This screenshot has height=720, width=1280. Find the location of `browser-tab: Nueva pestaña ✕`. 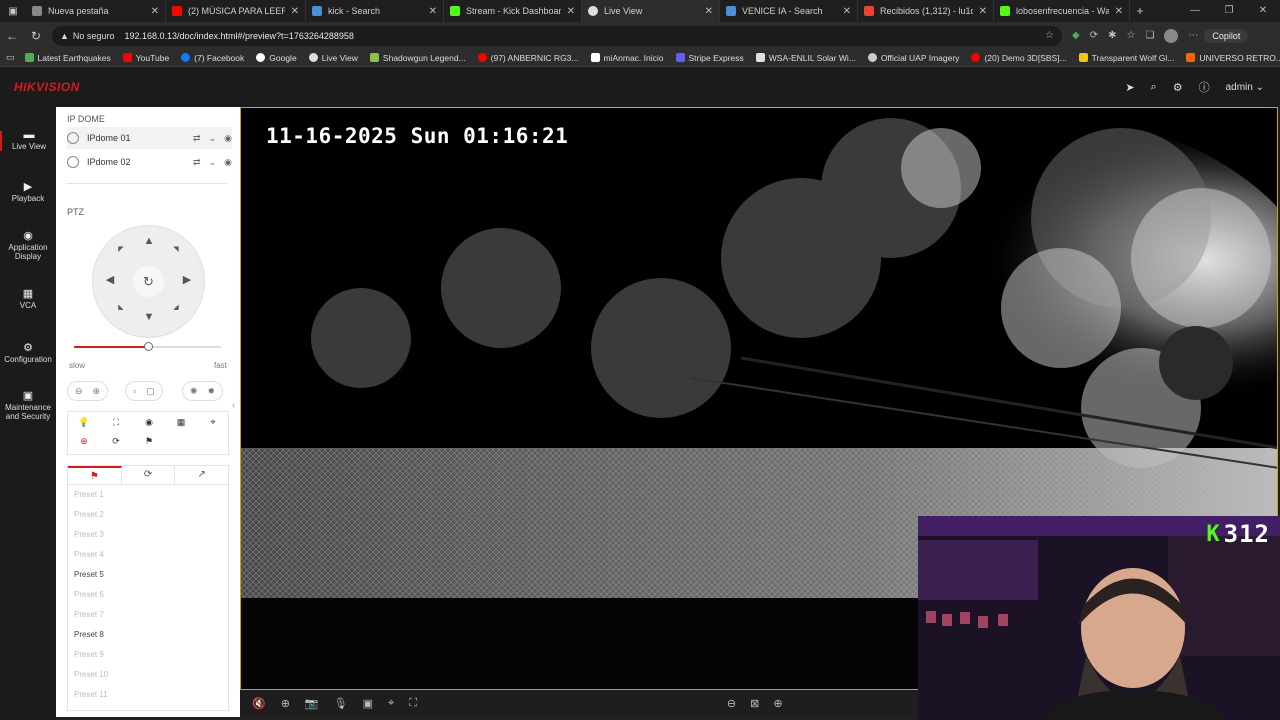

browser-tab: Nueva pestaña ✕ is located at coordinates (96, 11).